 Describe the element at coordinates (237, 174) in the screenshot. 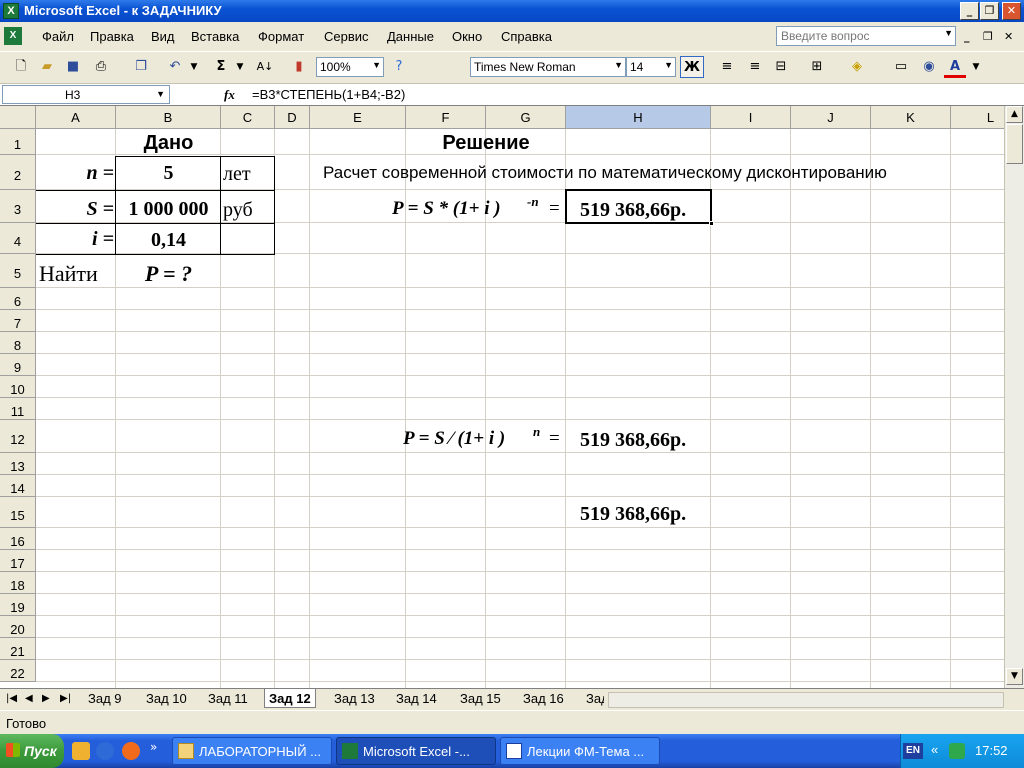

I see `n-unit: лет` at that location.